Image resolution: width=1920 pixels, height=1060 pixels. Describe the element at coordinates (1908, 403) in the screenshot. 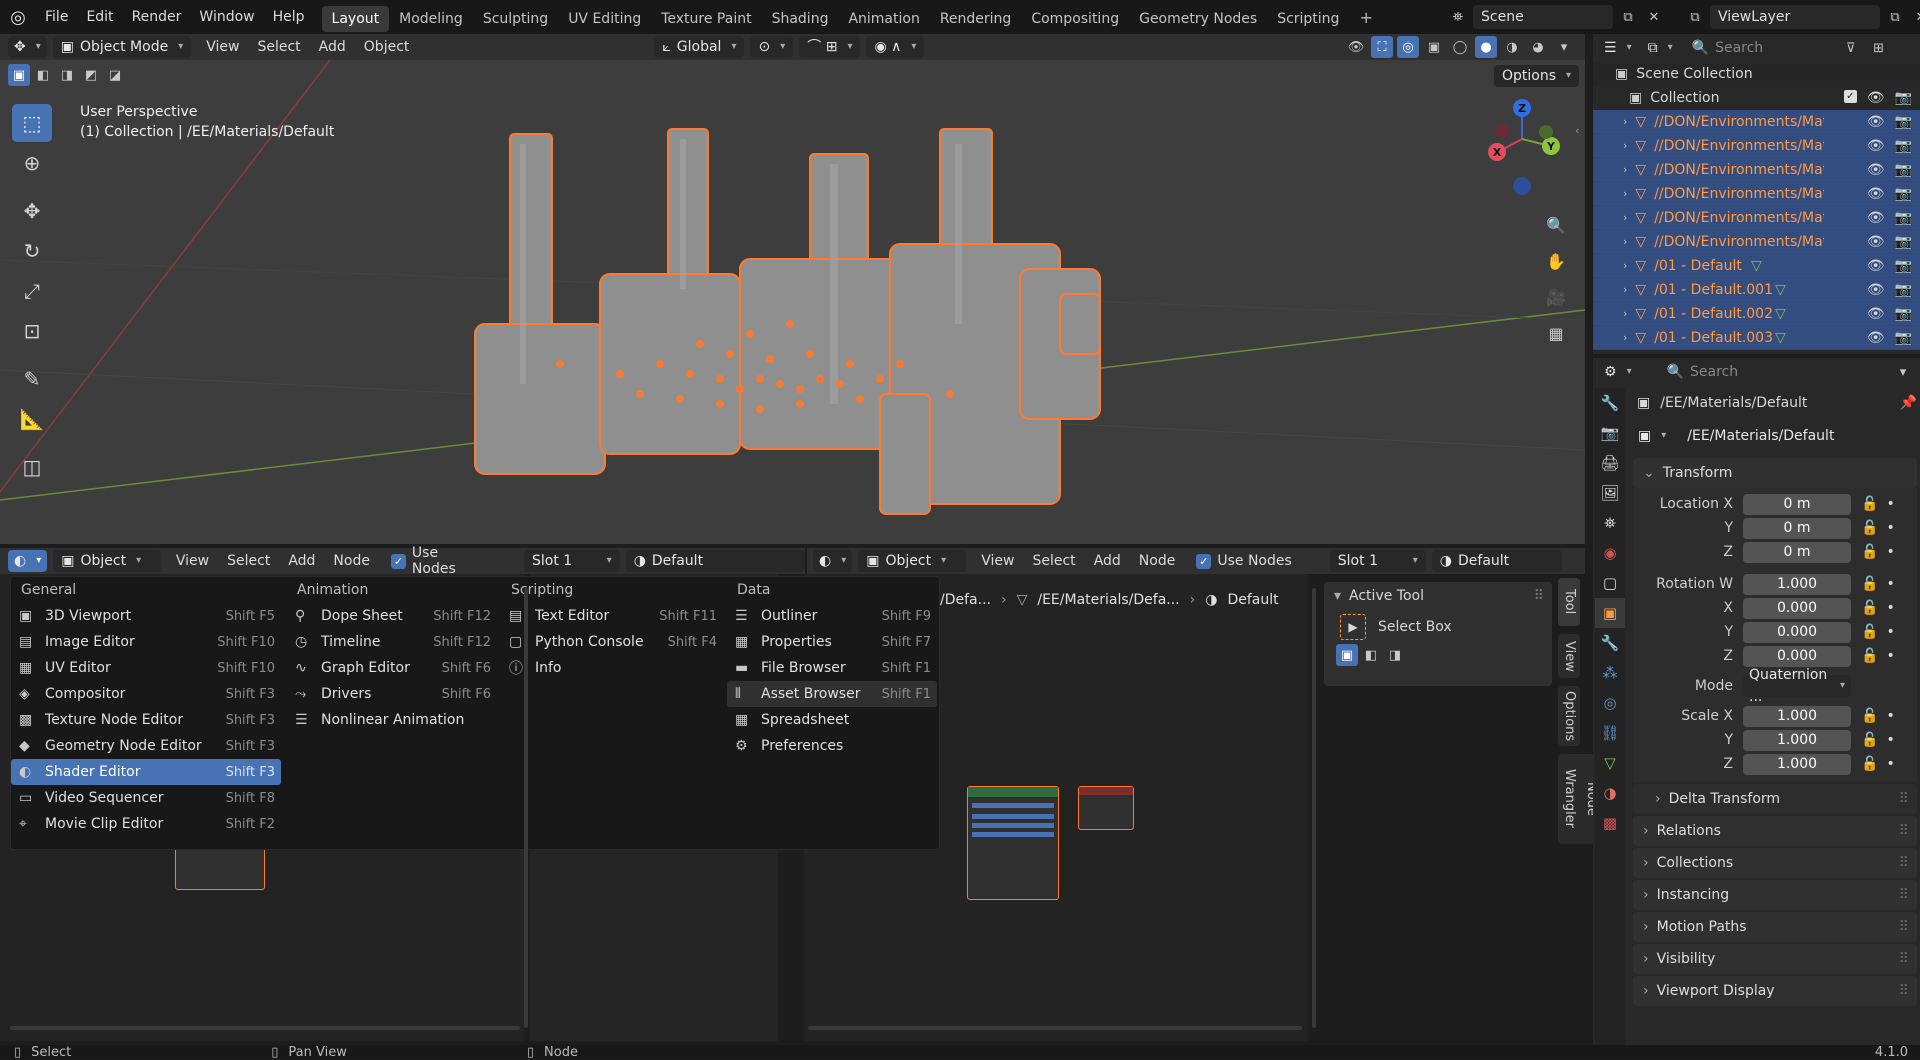

I see `pin-icon: 📌` at that location.